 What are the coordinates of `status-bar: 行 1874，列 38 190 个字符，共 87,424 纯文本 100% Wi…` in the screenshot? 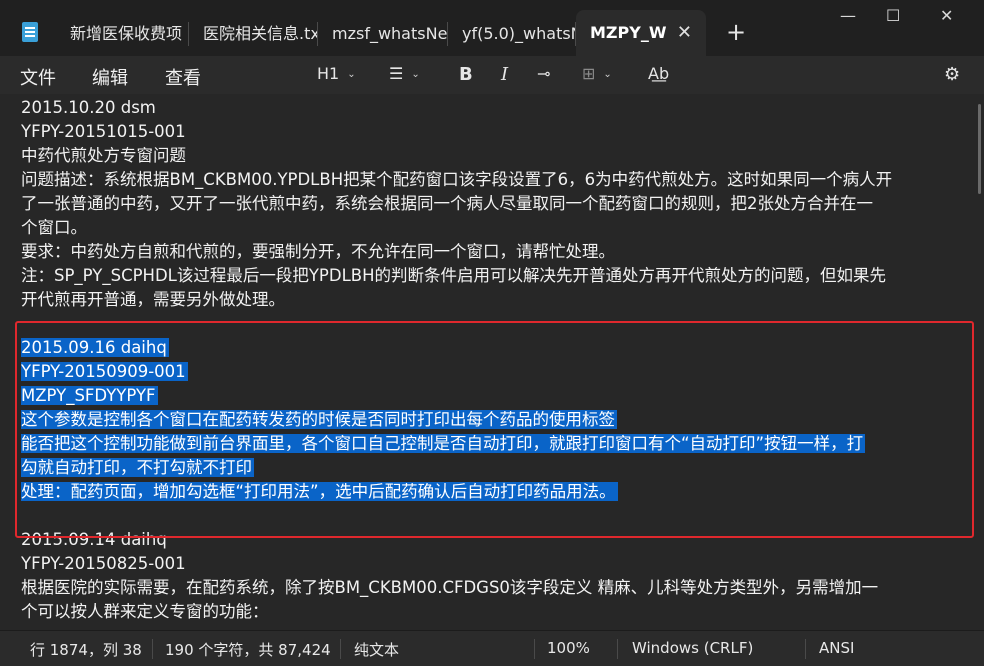 It's located at (492, 648).